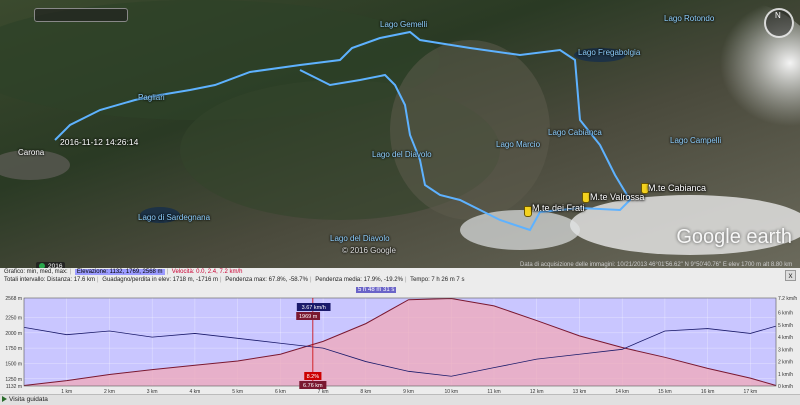  I want to click on stats-pendenza: Pendenza max: 67.8%, -58.7%, so click(266, 280).